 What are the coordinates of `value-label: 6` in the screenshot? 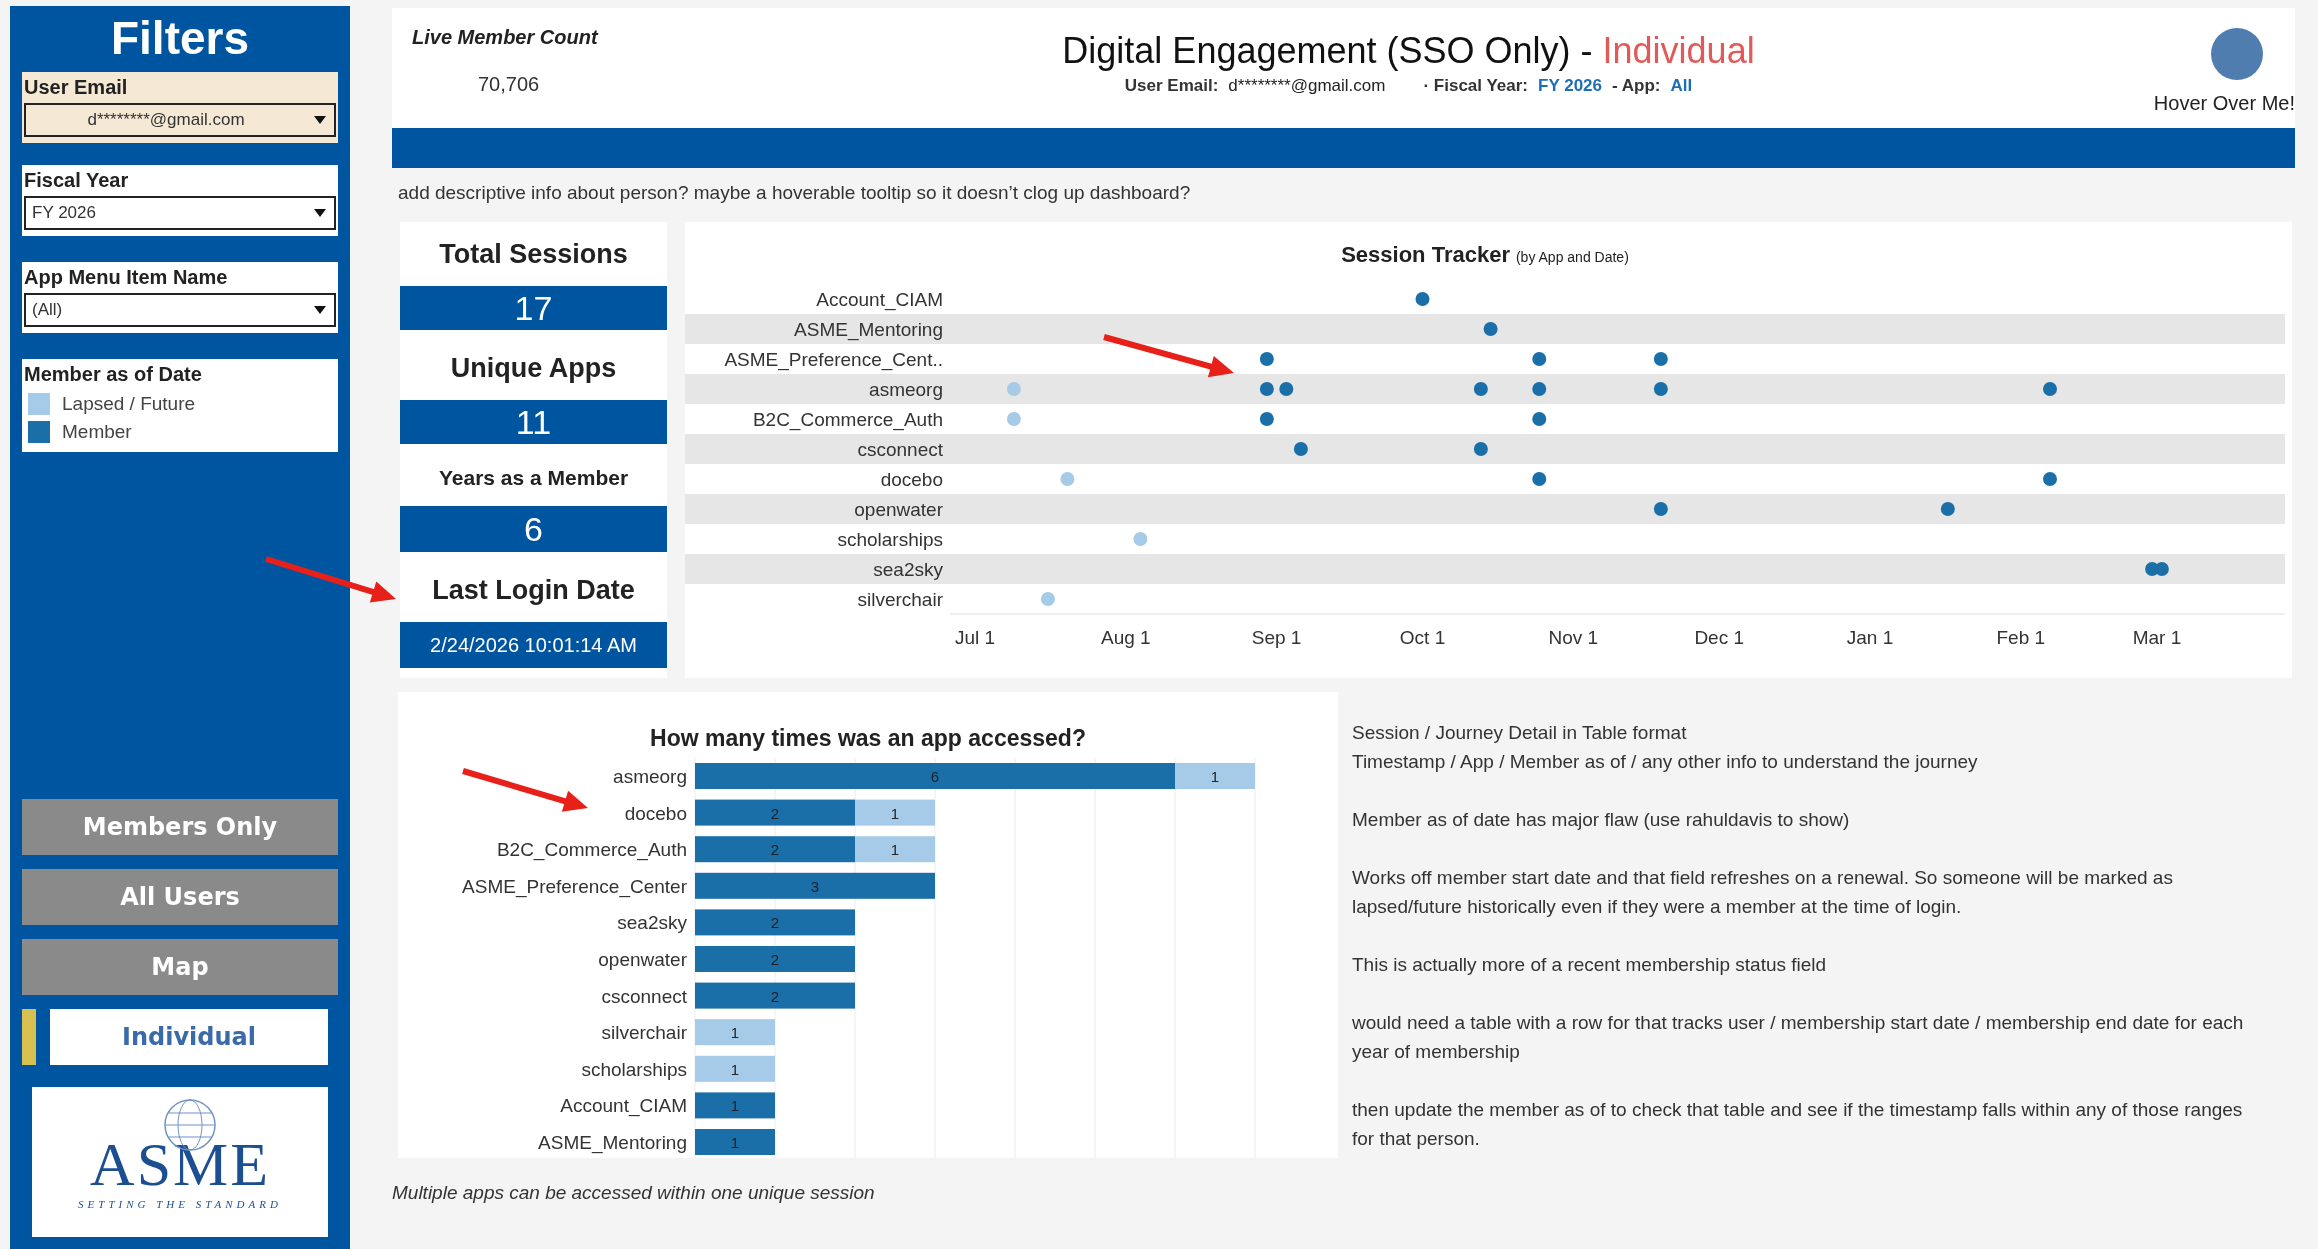 It's located at (935, 776).